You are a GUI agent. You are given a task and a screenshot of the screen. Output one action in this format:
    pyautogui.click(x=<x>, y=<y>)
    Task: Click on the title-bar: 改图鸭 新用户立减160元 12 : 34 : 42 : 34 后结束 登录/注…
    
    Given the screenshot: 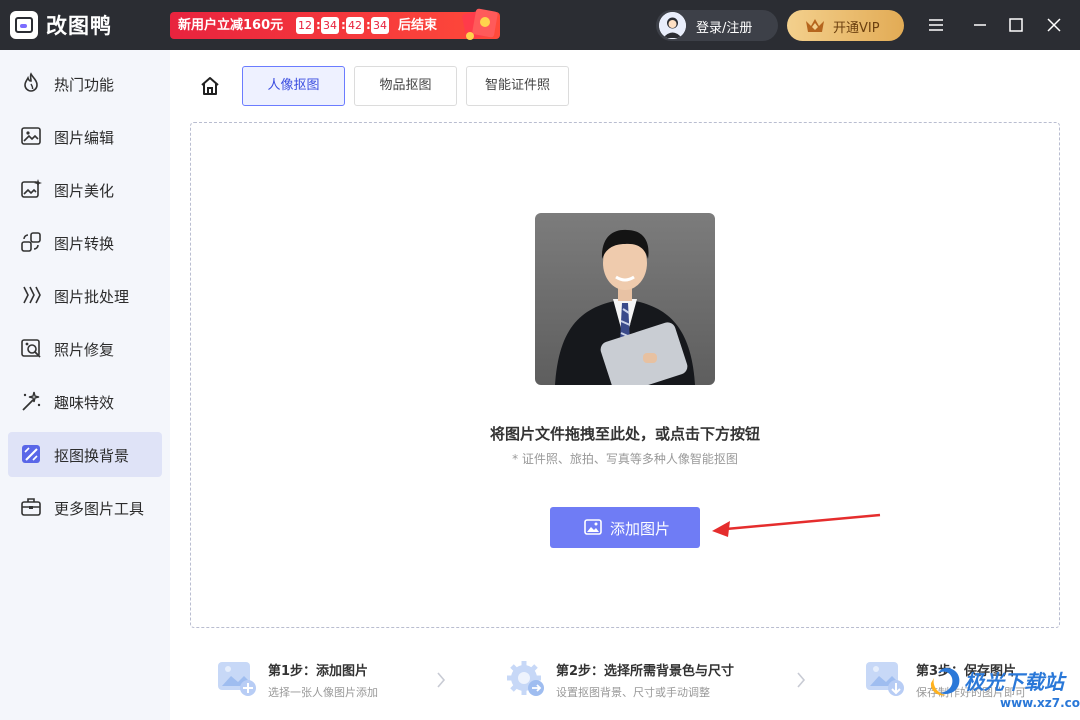 What is the action you would take?
    pyautogui.click(x=540, y=25)
    